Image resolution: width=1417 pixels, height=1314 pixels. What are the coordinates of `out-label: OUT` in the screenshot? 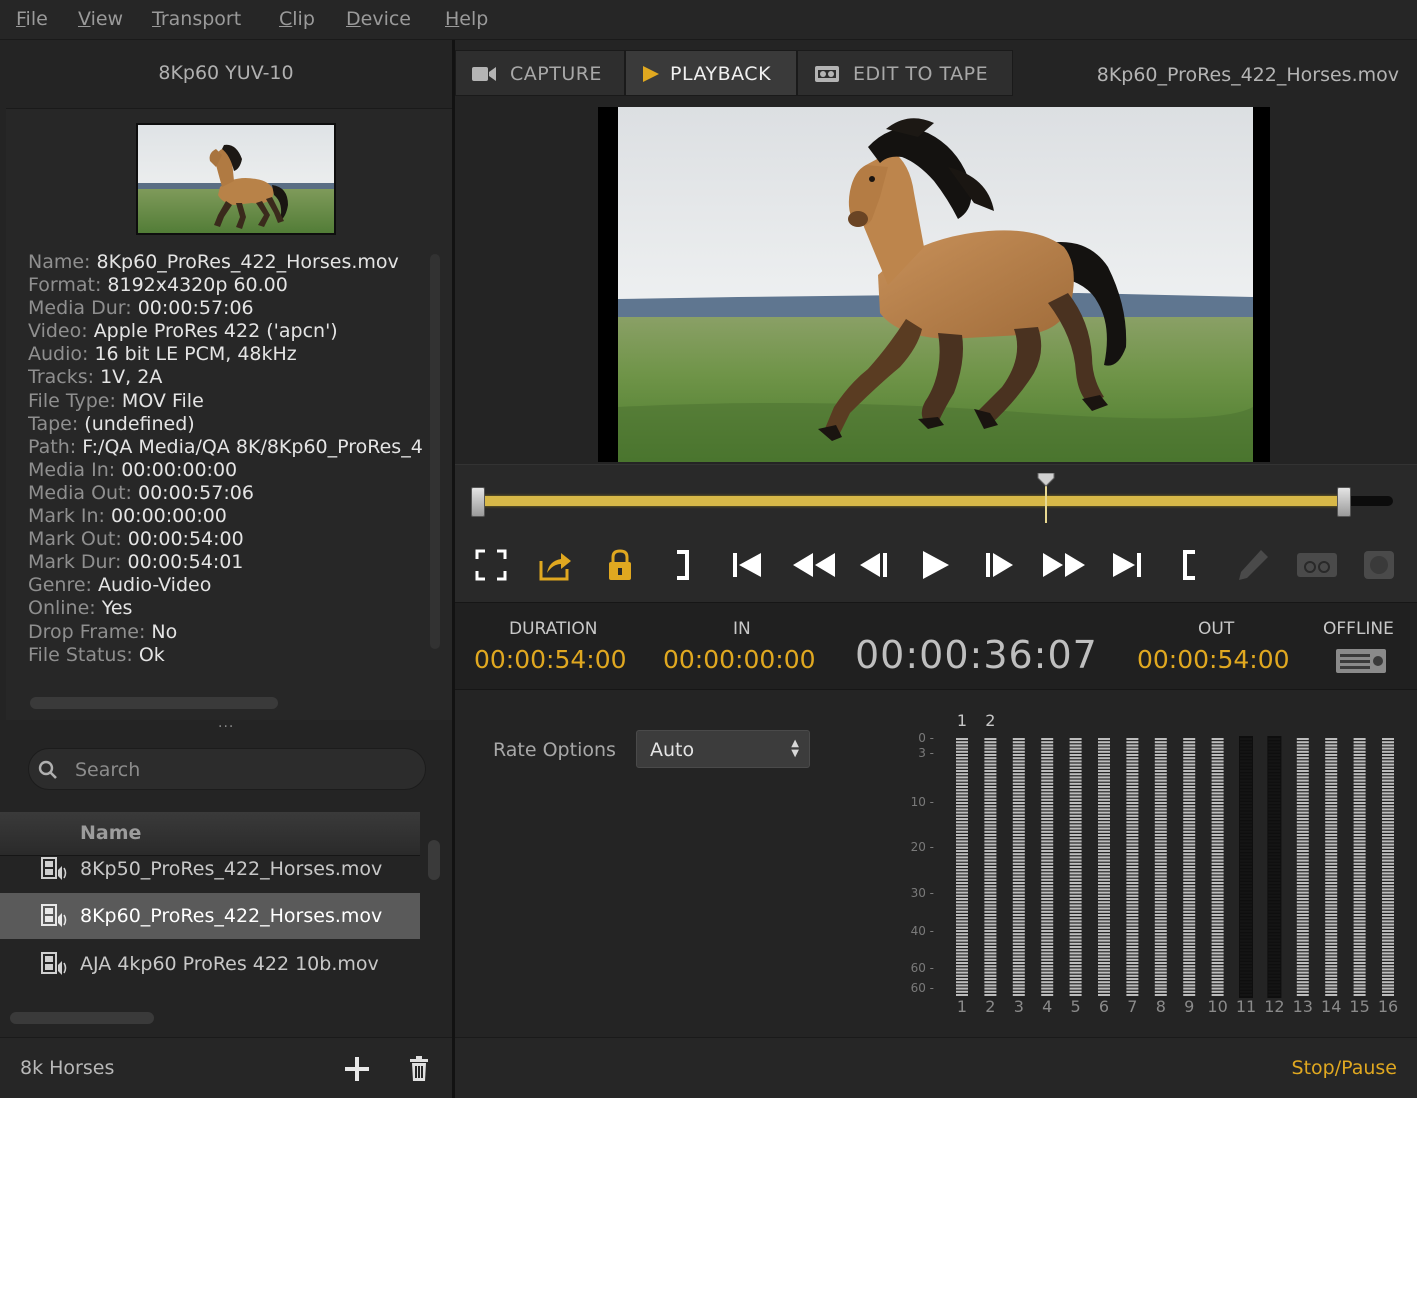 It's located at (1216, 629).